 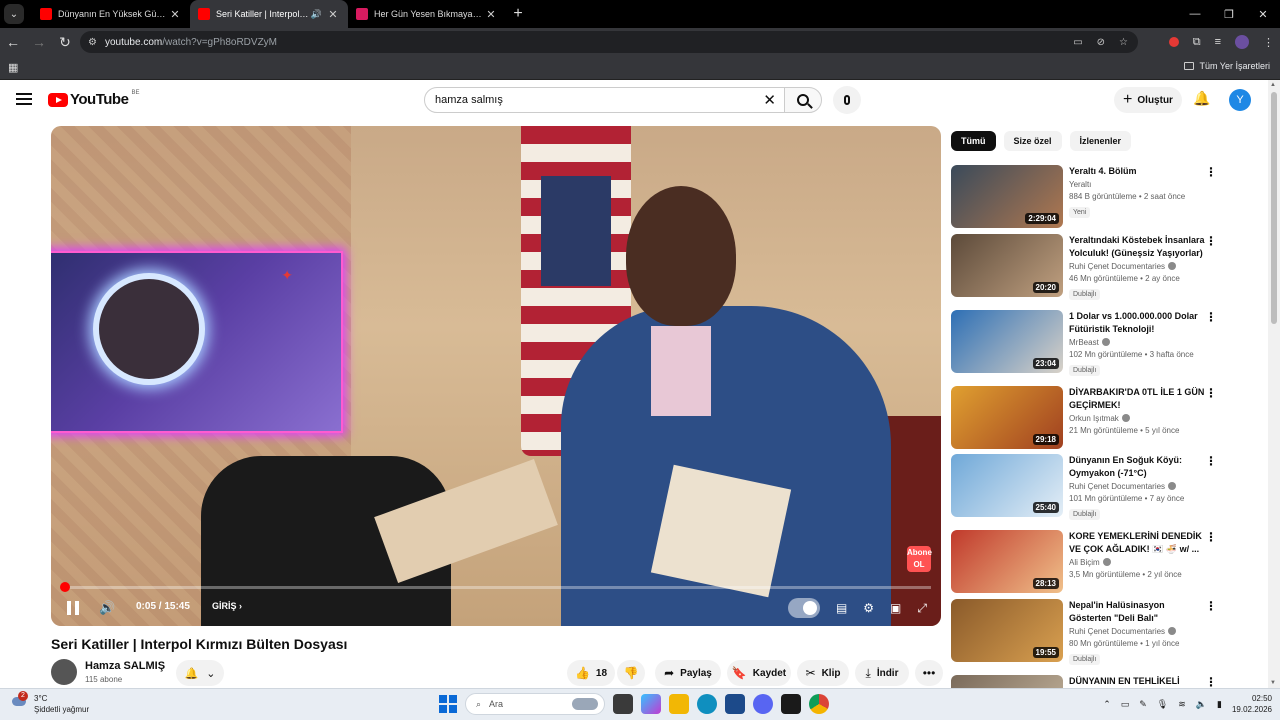 I want to click on recommendation-title: Yeraltı 4. Bölüm, so click(x=1137, y=171).